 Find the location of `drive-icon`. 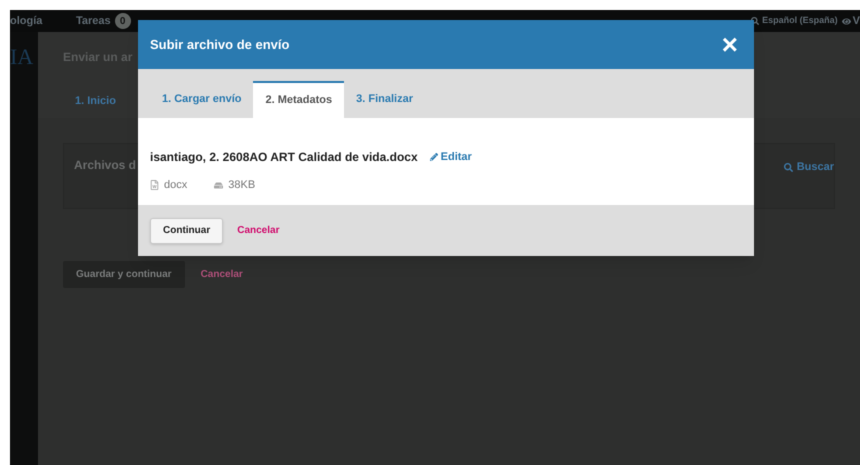

drive-icon is located at coordinates (219, 185).